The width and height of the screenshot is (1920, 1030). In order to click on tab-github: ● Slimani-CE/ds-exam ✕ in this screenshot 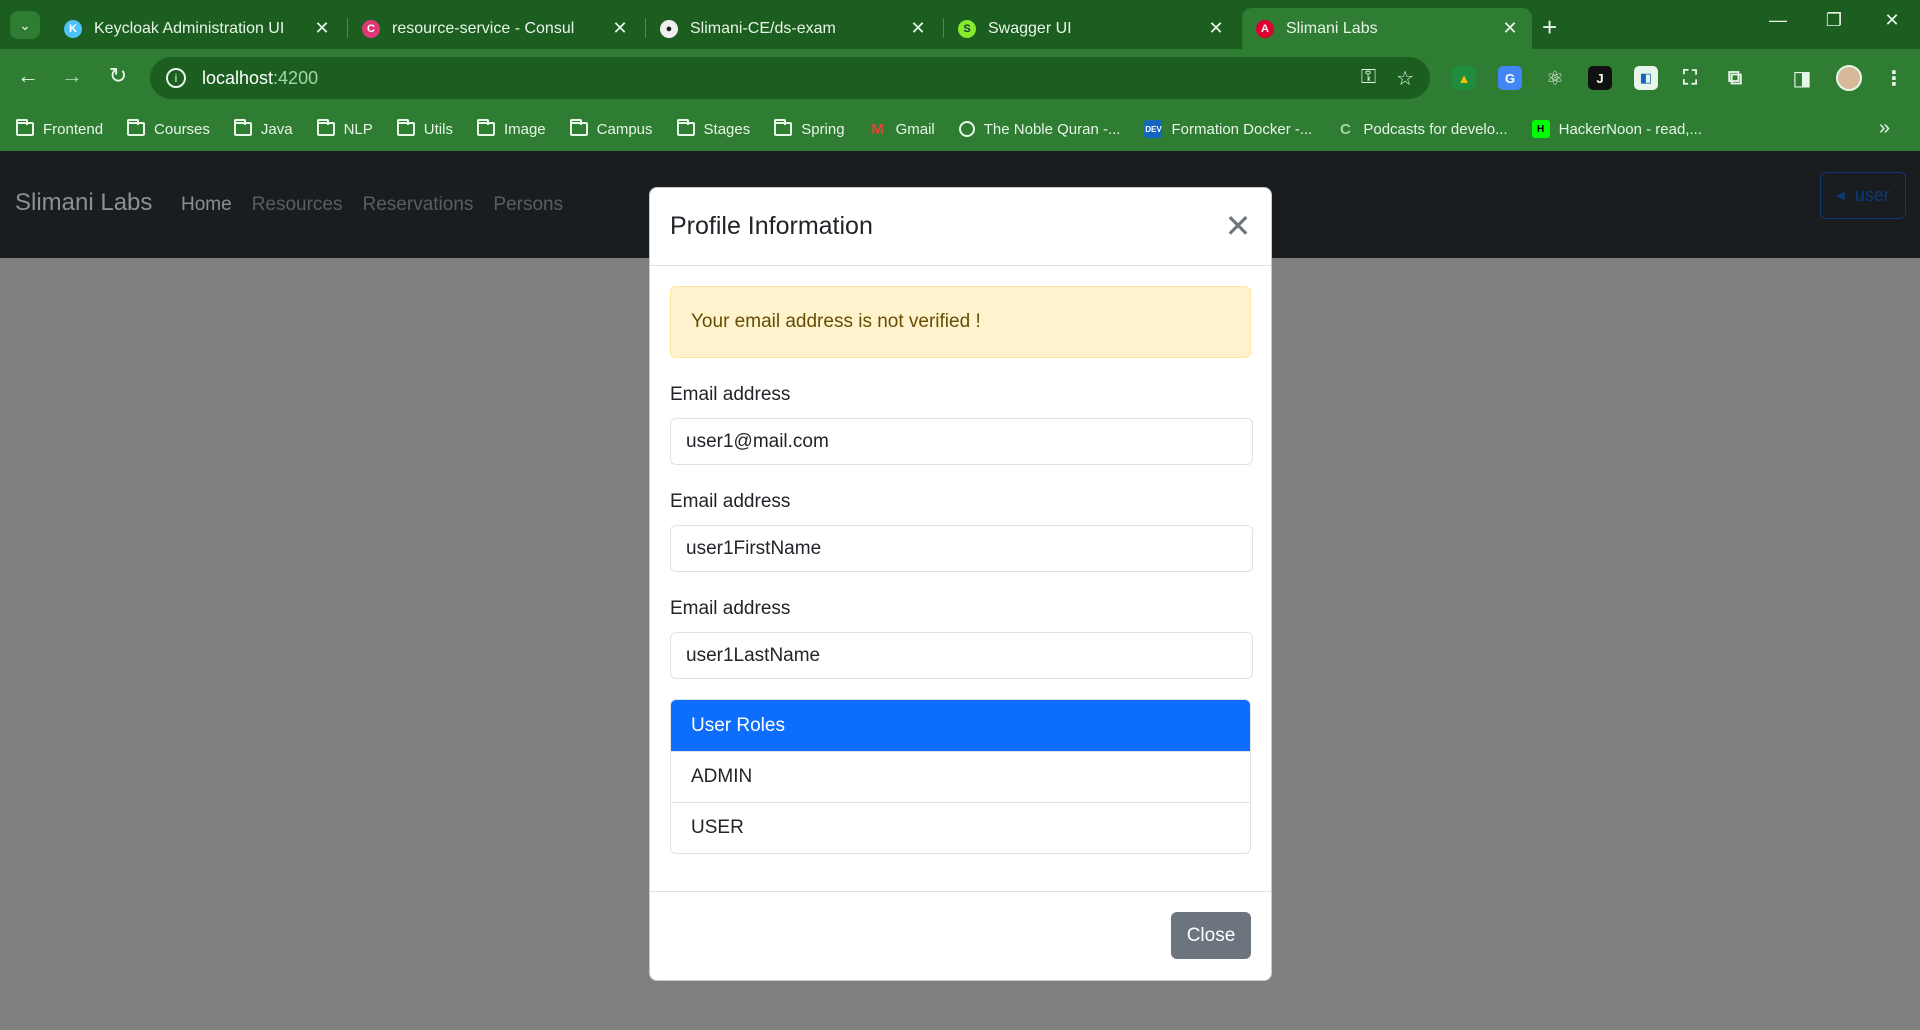, I will do `click(793, 28)`.